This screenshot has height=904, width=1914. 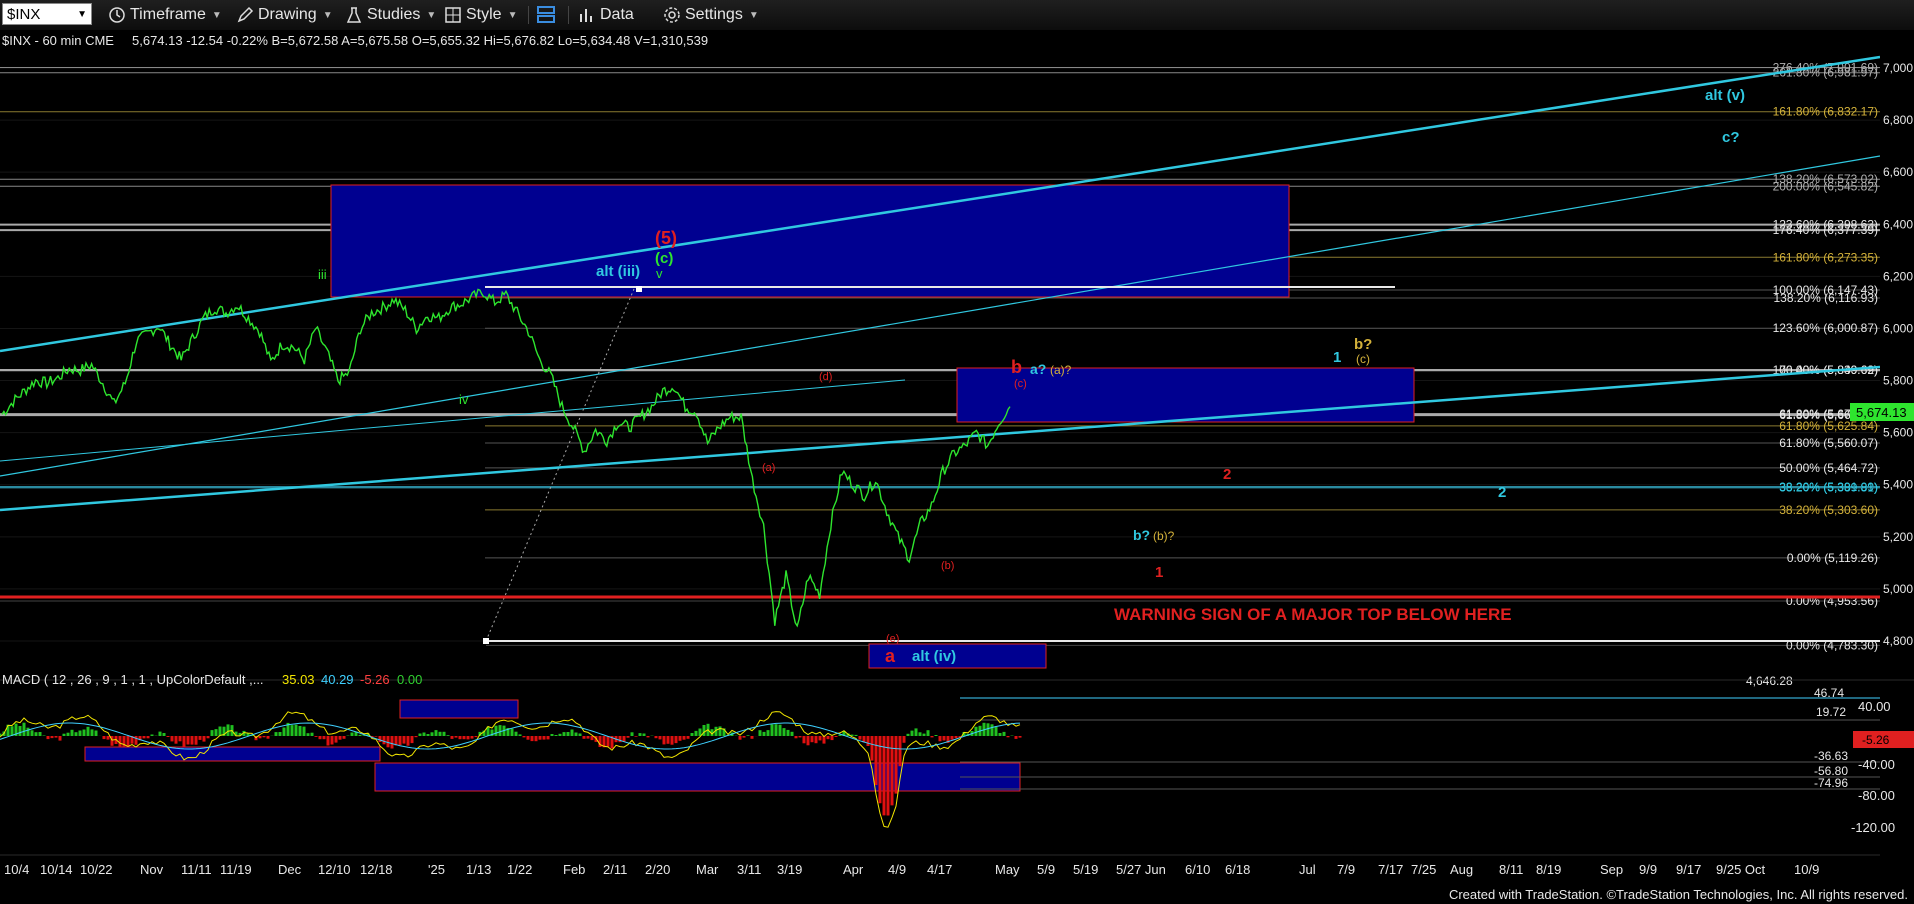 I want to click on x-tick-label: 6/10, so click(x=1197, y=869).